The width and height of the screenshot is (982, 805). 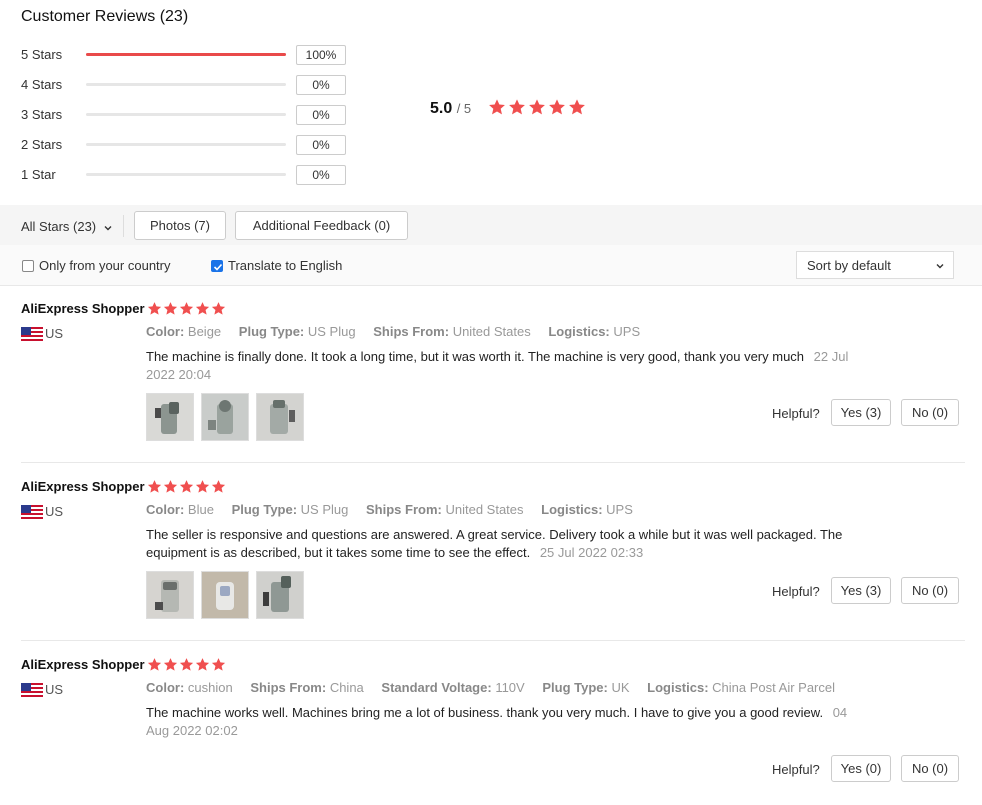 I want to click on sort-dropdown: Sort by default, so click(x=875, y=265).